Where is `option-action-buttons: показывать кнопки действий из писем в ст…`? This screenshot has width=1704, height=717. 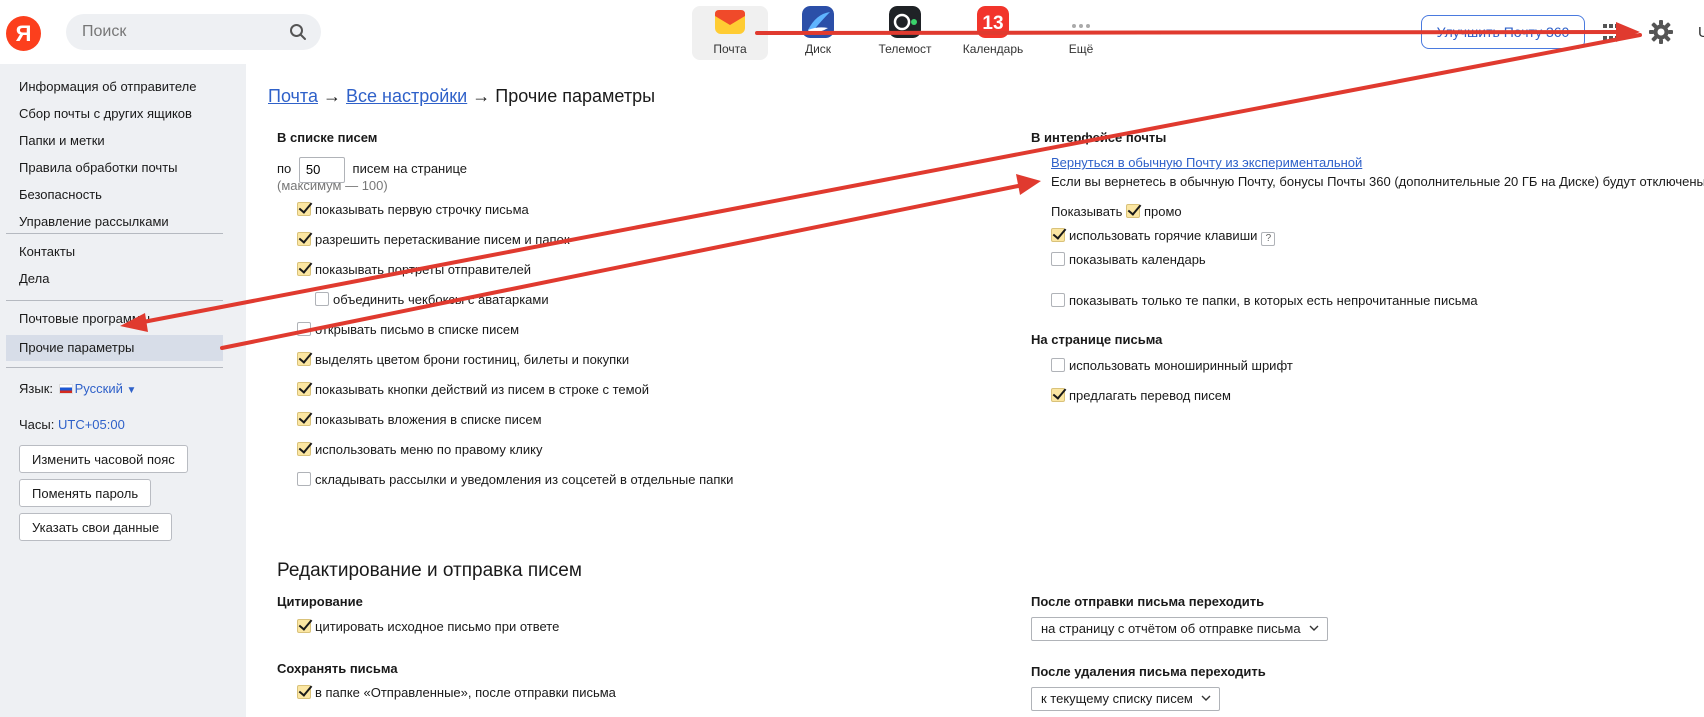
option-action-buttons: показывать кнопки действий из писем в ст… is located at coordinates (473, 390).